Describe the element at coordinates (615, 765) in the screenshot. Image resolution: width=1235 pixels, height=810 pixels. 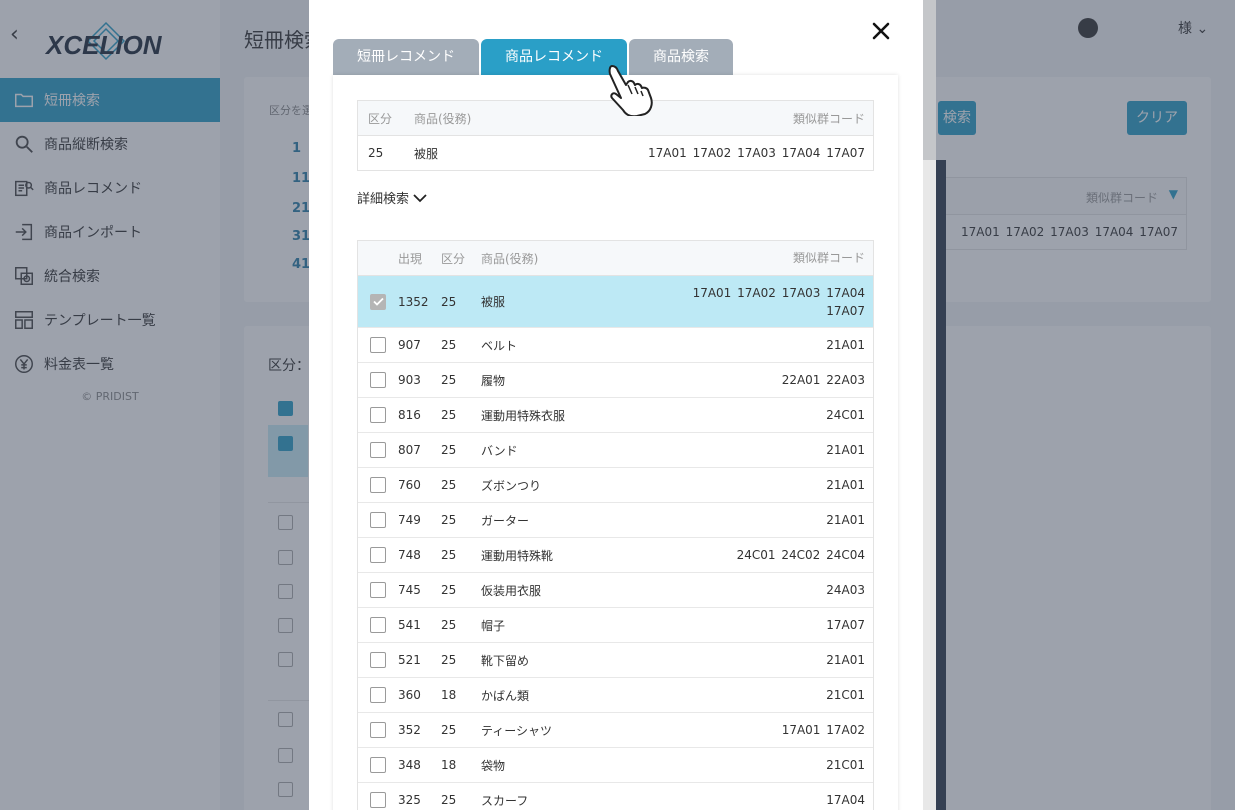
I see `table-row: 348 18 袋物 21C01` at that location.